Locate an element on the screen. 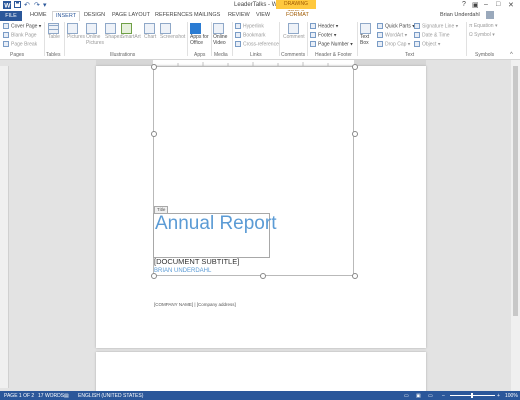 The height and width of the screenshot is (400, 520). footer-button: Footer ▾ is located at coordinates (323, 35).